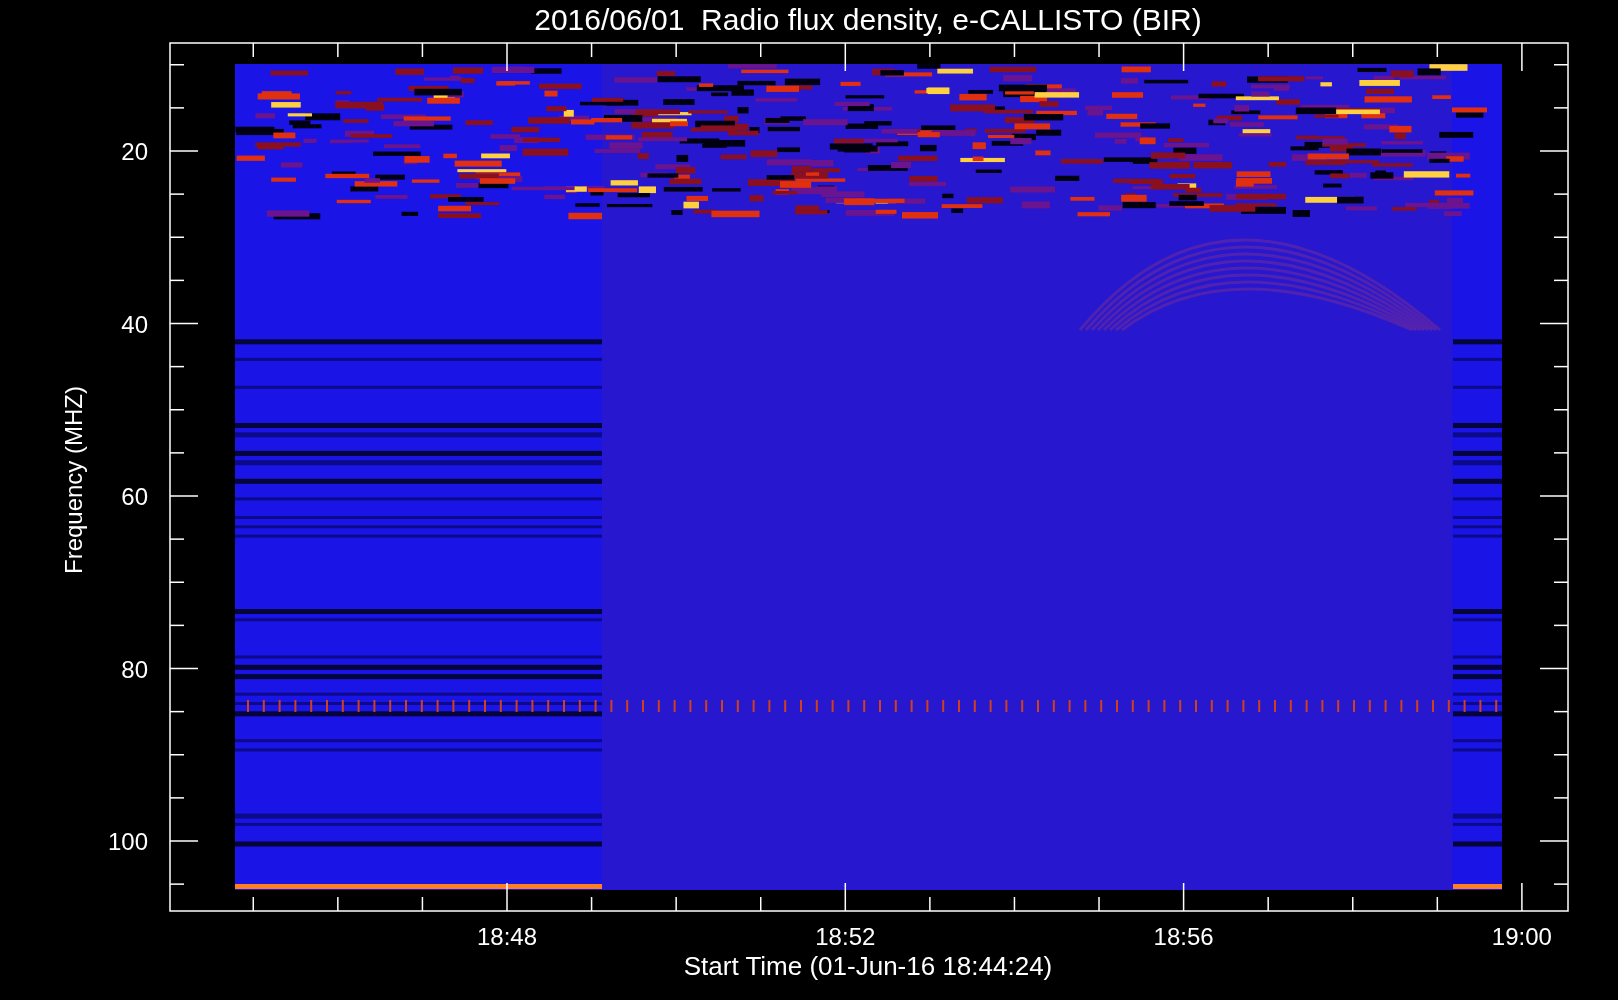  Describe the element at coordinates (134, 324) in the screenshot. I see `y-tick-label: 40` at that location.